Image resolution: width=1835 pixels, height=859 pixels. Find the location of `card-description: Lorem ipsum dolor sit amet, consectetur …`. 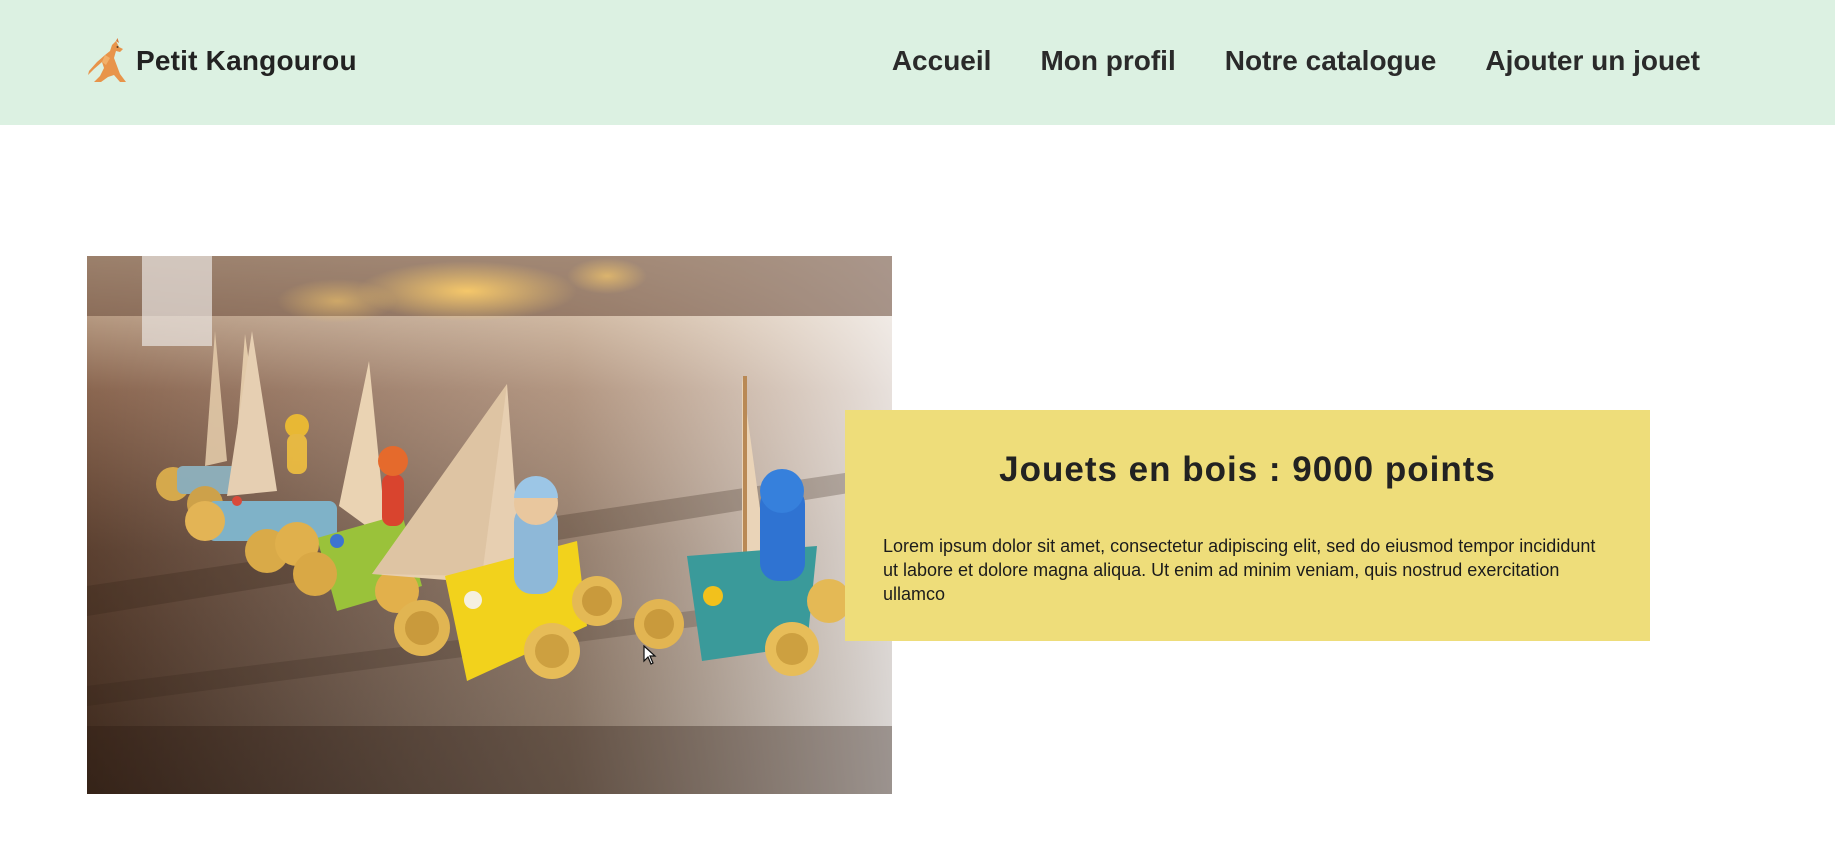

card-description: Lorem ipsum dolor sit amet, consectetur … is located at coordinates (1239, 570).